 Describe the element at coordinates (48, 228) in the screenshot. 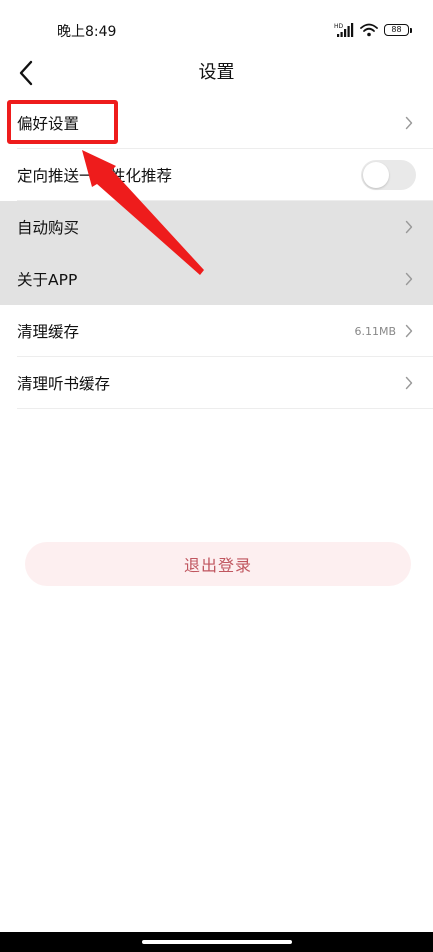

I see `row-label: 自动购买` at that location.